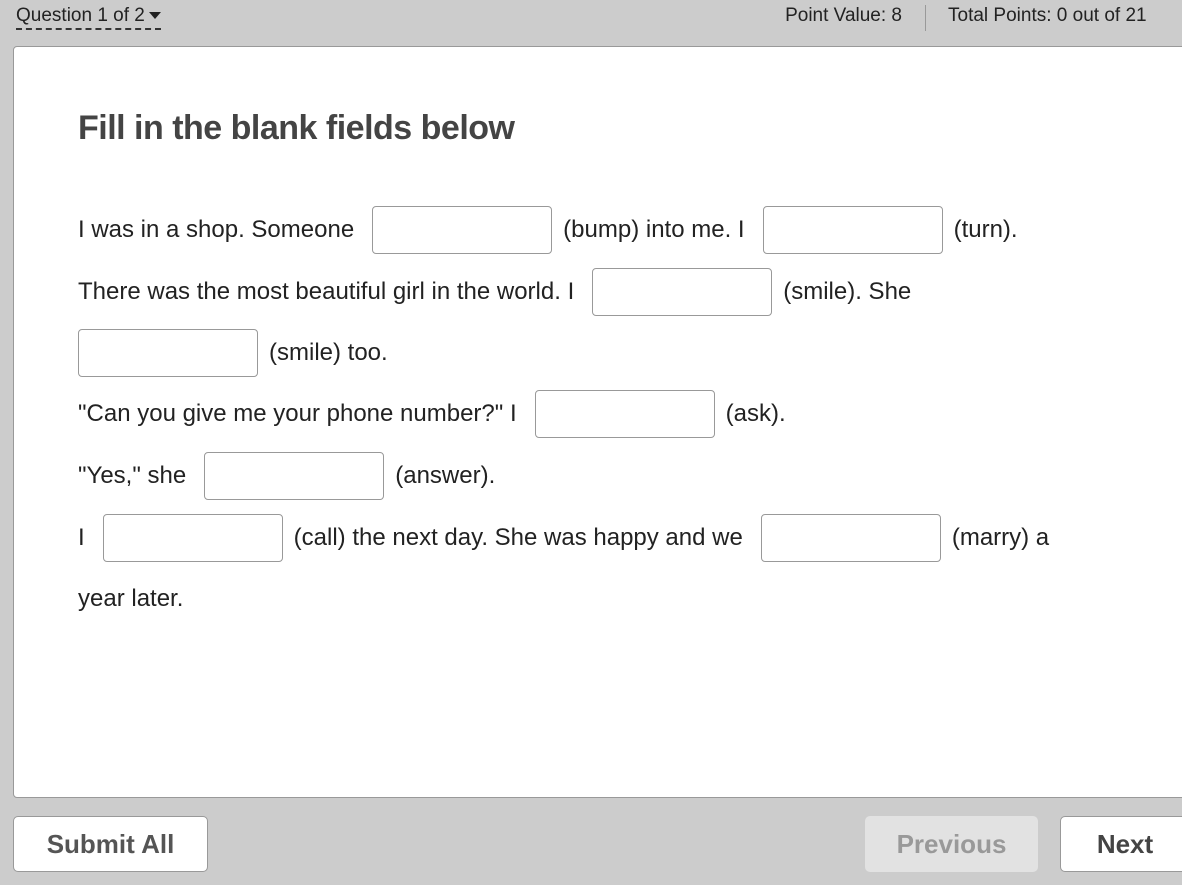  What do you see at coordinates (154, 16) in the screenshot?
I see `caret-down-icon` at bounding box center [154, 16].